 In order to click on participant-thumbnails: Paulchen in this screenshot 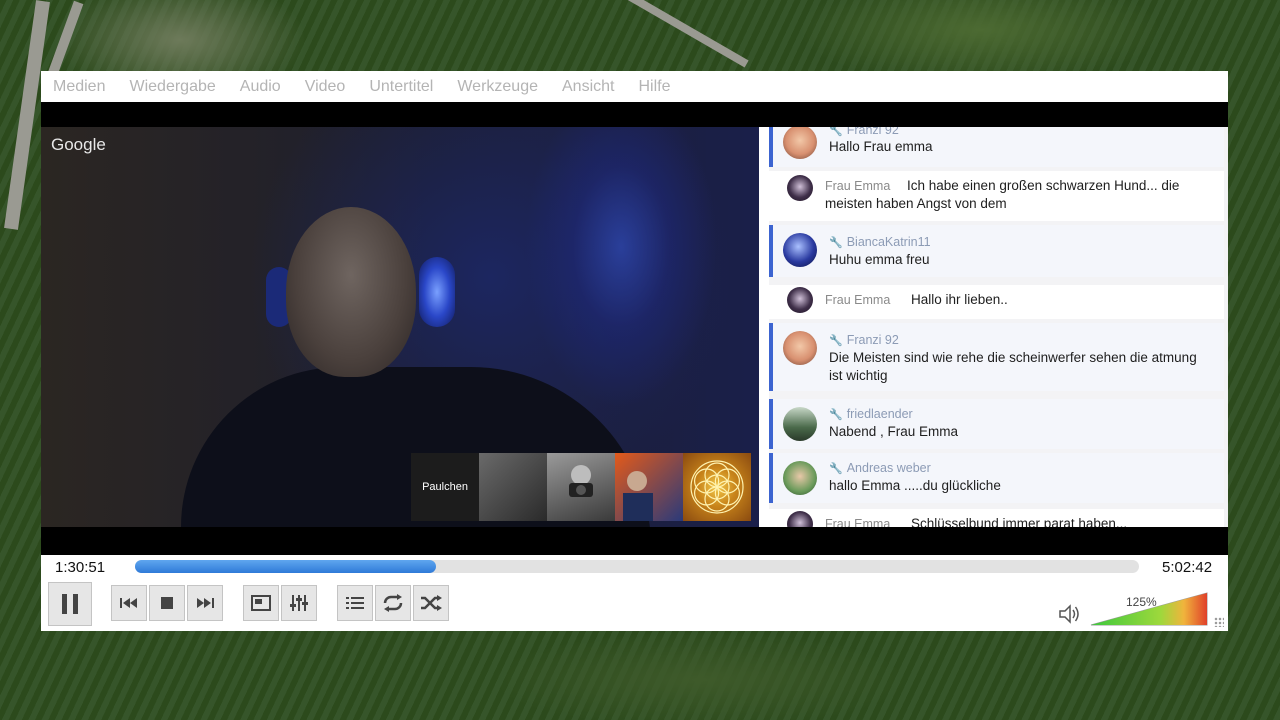, I will do `click(581, 487)`.